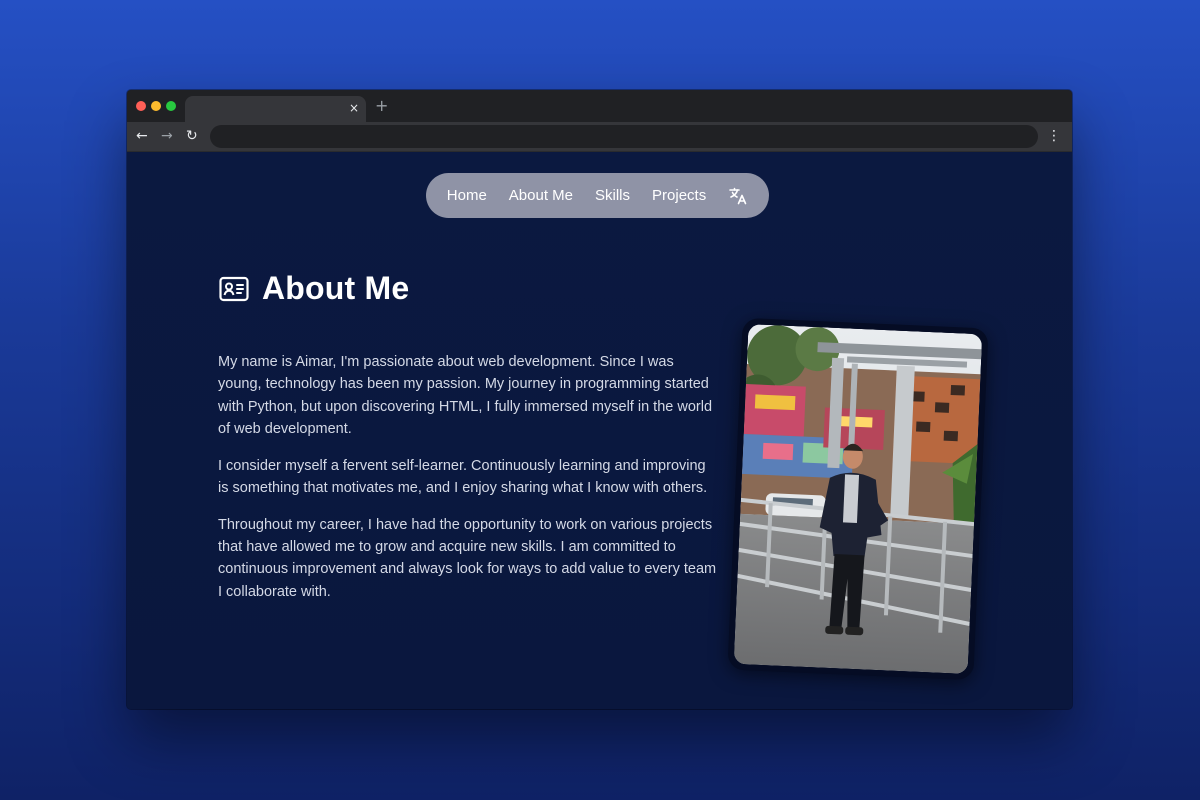  I want to click on browser-tab: ×, so click(275, 109).